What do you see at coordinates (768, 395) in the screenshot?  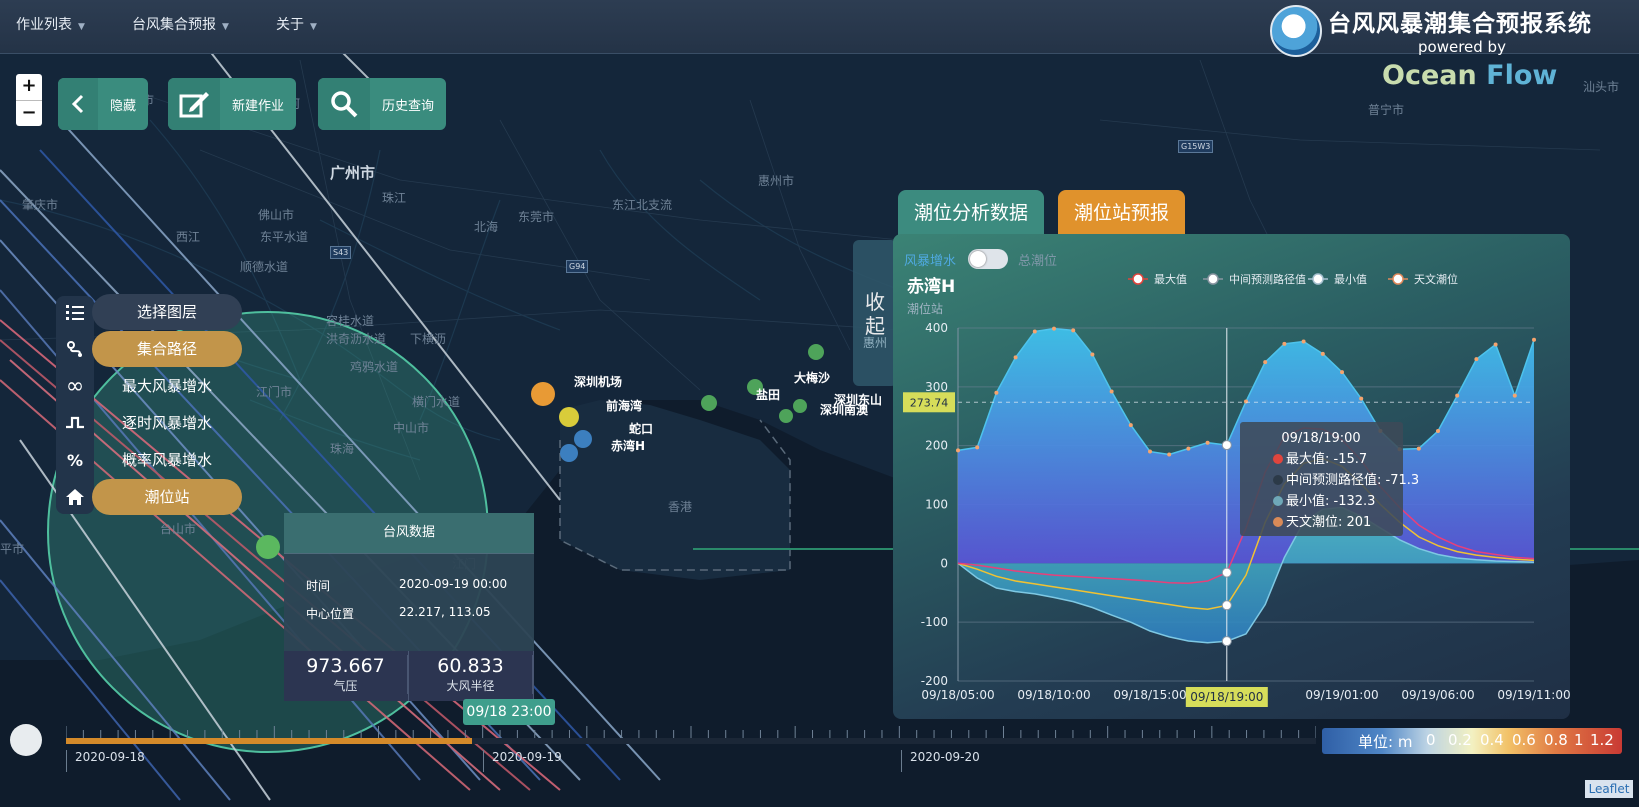 I see `map-label: 盐田` at bounding box center [768, 395].